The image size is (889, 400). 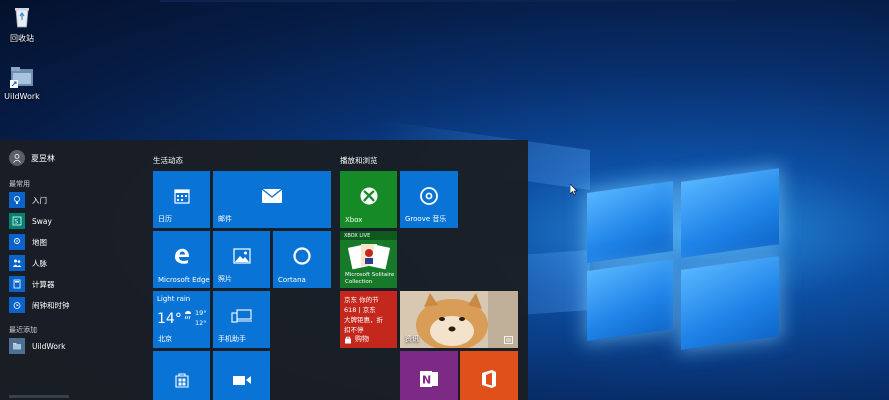 I want to click on playing-cards-icon, so click(x=369, y=257).